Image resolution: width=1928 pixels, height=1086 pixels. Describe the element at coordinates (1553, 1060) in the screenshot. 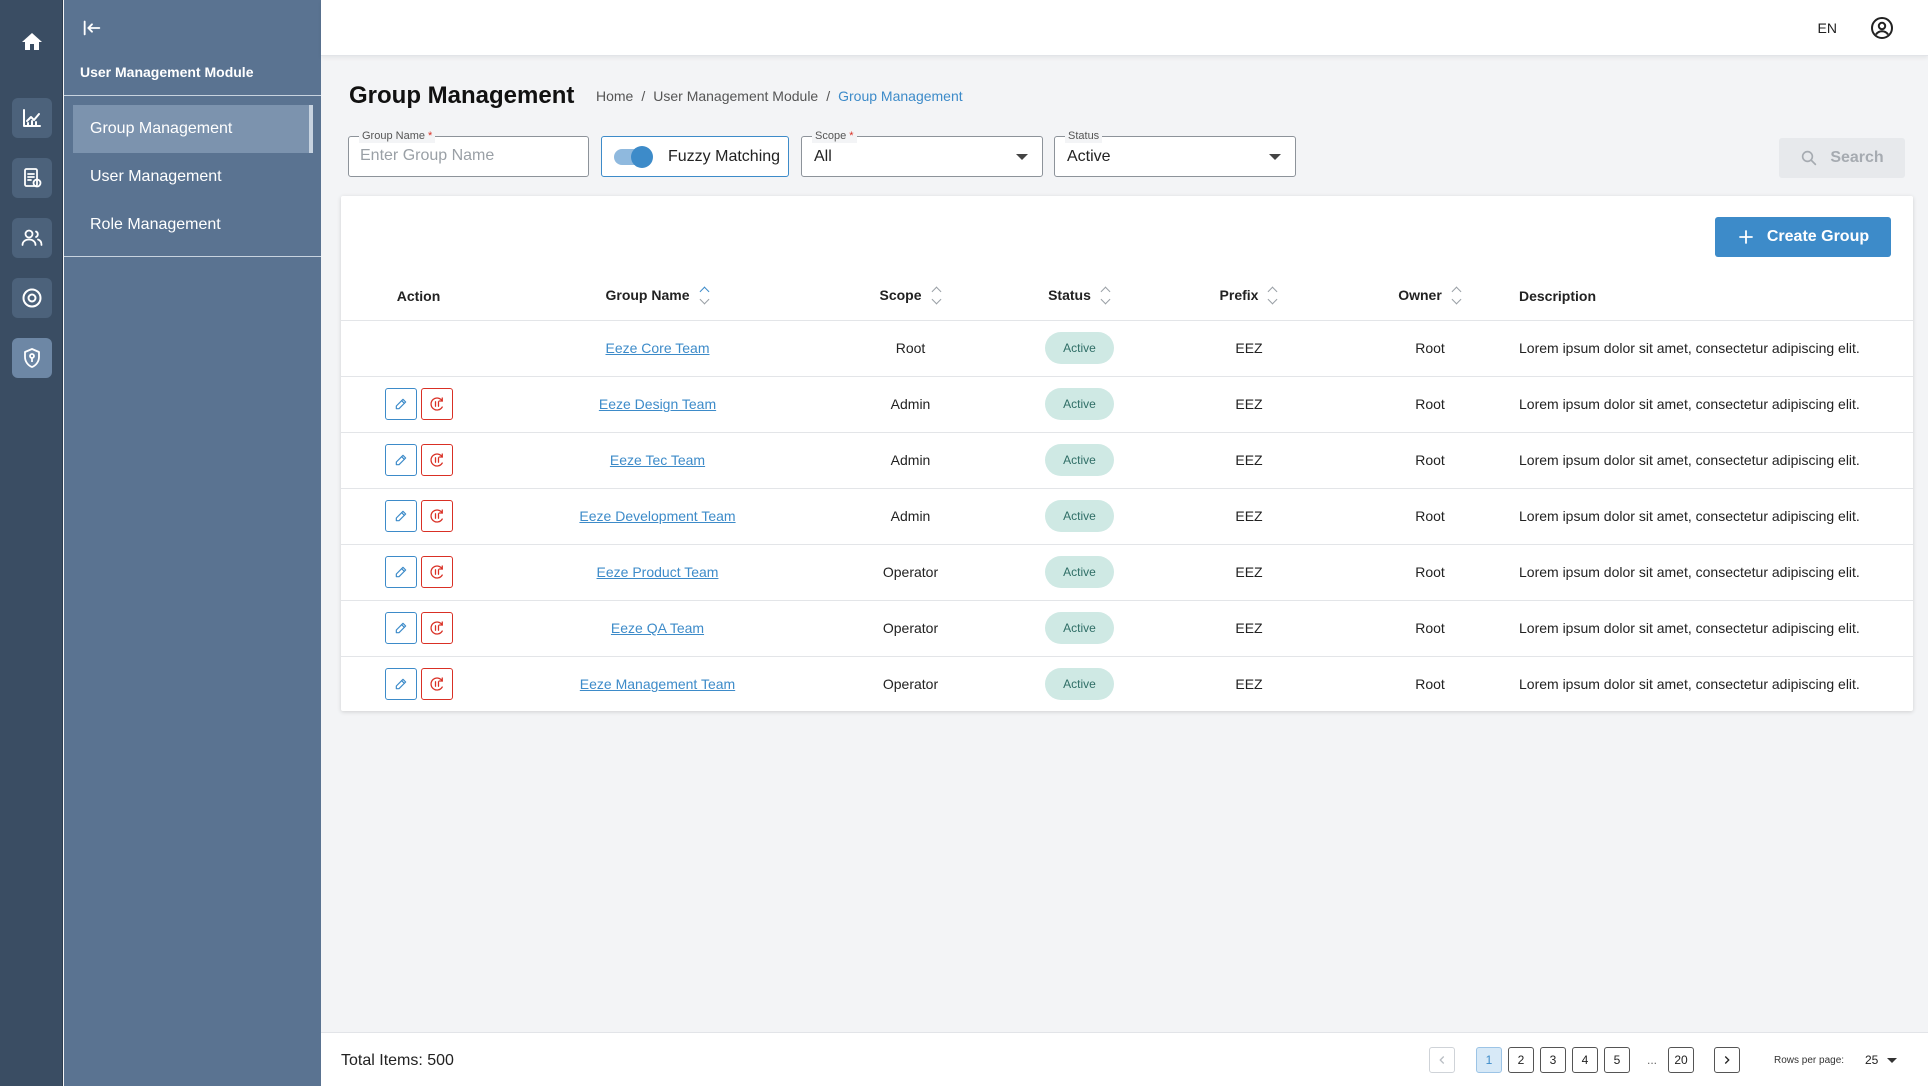

I see `page-button-3: 3` at that location.